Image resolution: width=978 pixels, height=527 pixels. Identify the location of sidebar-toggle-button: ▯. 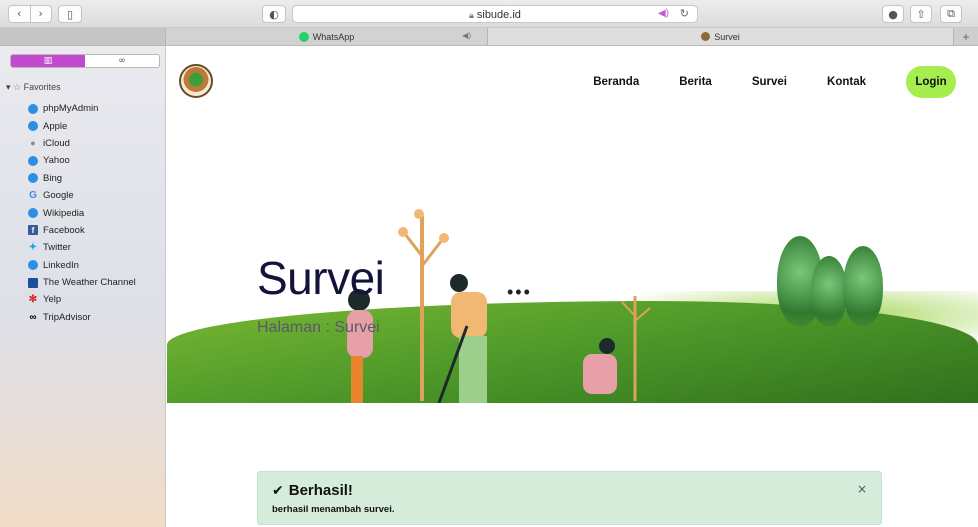
(70, 14).